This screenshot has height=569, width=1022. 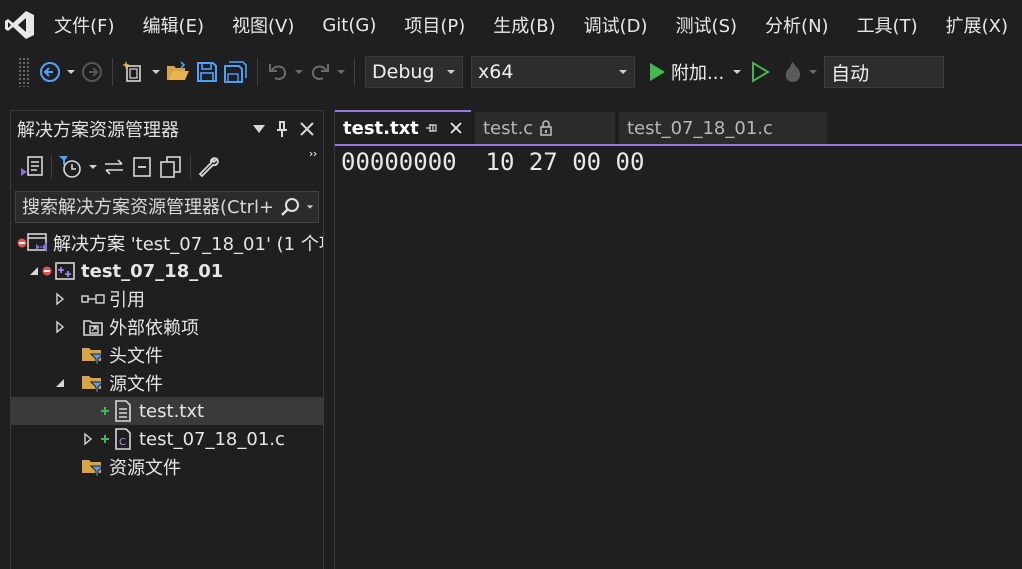 I want to click on redo-dropdown-caret, so click(x=341, y=72).